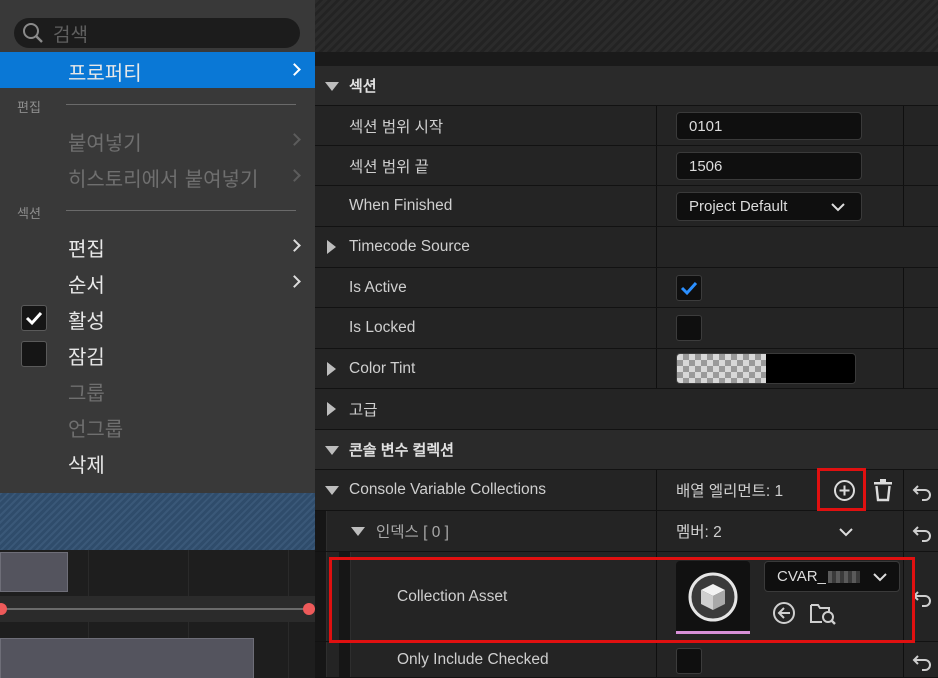 This screenshot has width=938, height=678. What do you see at coordinates (699, 532) in the screenshot?
I see `members-count: 멤버: 2` at bounding box center [699, 532].